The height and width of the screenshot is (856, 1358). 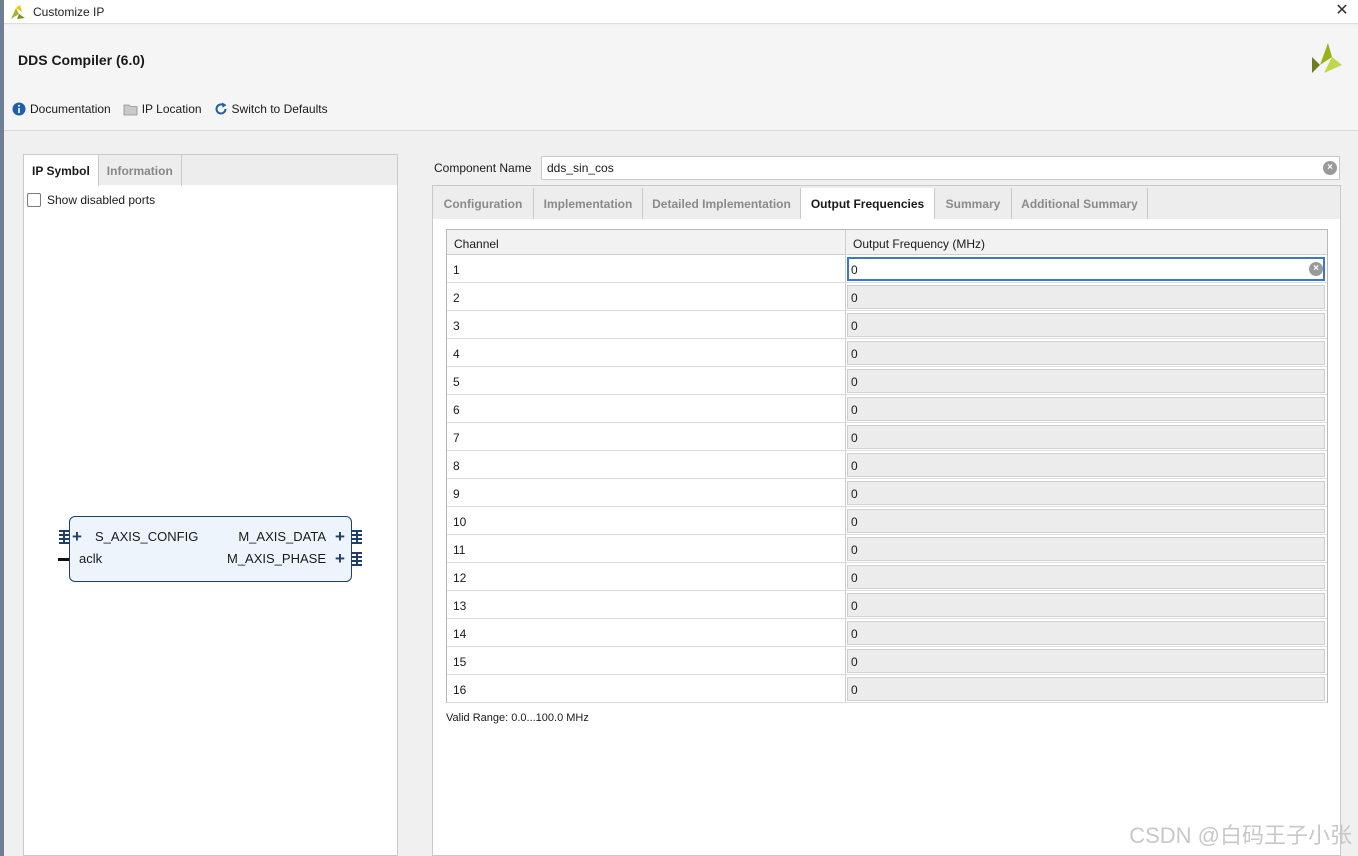 I want to click on table-row: 13 0, so click(x=887, y=605).